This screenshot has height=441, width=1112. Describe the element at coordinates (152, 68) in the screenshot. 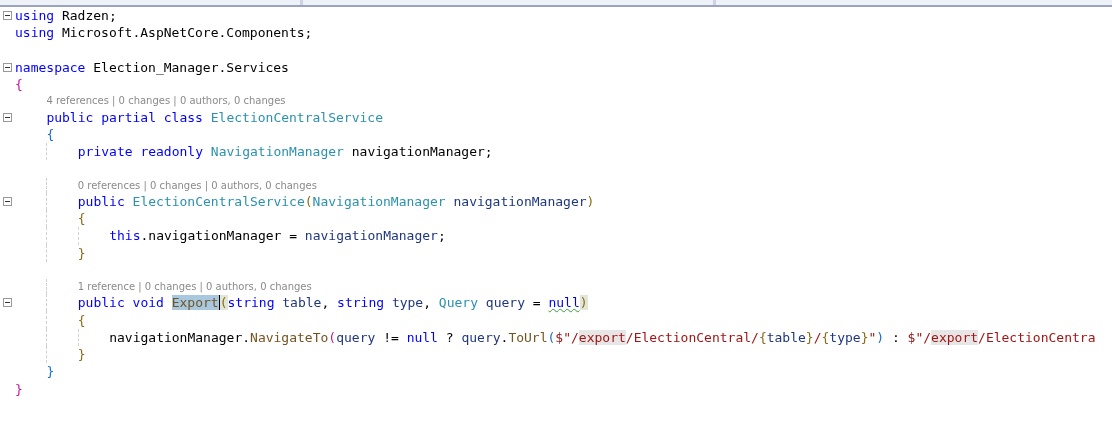

I see `code-line: namespace Election_Manager.Services` at that location.